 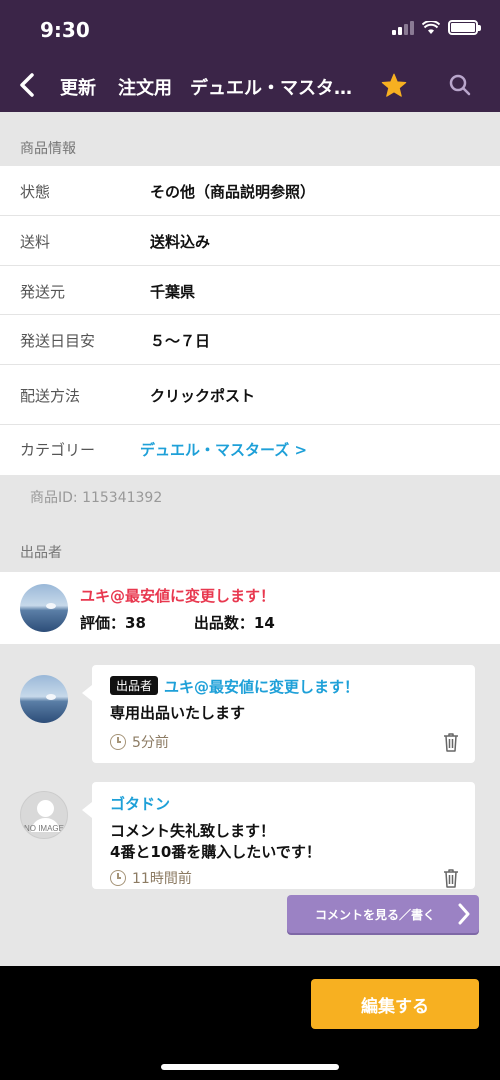 I want to click on comment-time: 5分前, so click(x=139, y=742).